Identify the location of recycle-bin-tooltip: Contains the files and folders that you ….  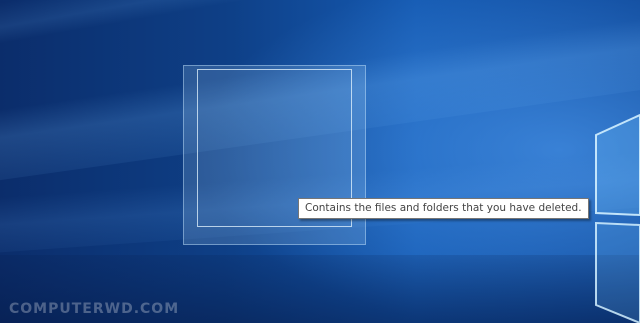
(443, 208).